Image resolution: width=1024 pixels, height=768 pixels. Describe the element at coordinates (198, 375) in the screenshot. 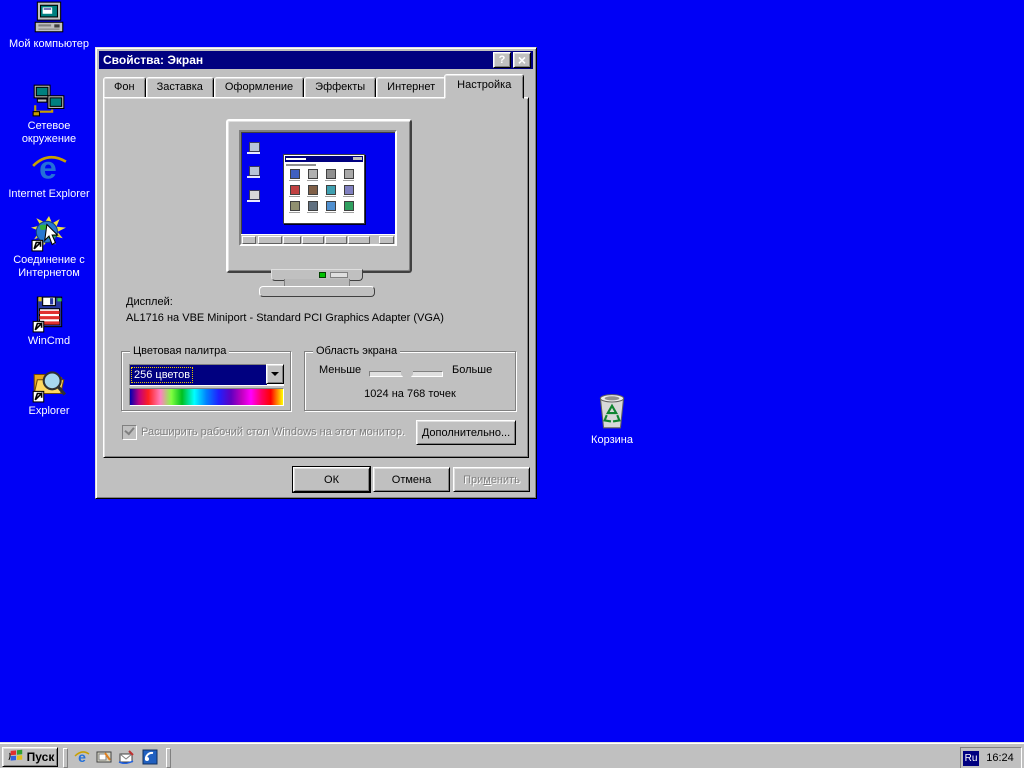

I see `combobox-selected-value: 256 цветов` at that location.